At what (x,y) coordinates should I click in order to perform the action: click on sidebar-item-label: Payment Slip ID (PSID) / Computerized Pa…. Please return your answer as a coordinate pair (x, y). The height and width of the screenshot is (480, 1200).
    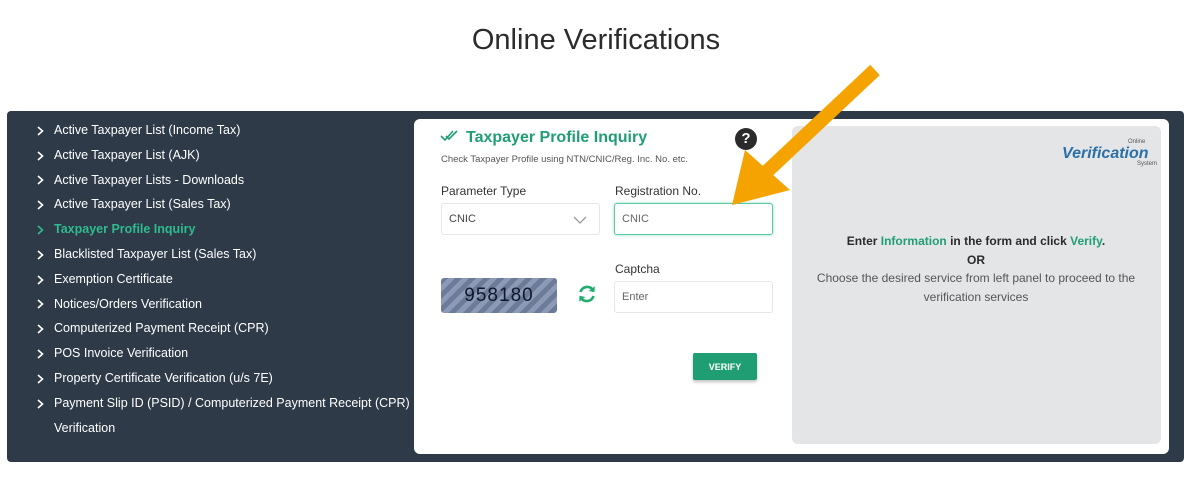
    Looking at the image, I should click on (232, 402).